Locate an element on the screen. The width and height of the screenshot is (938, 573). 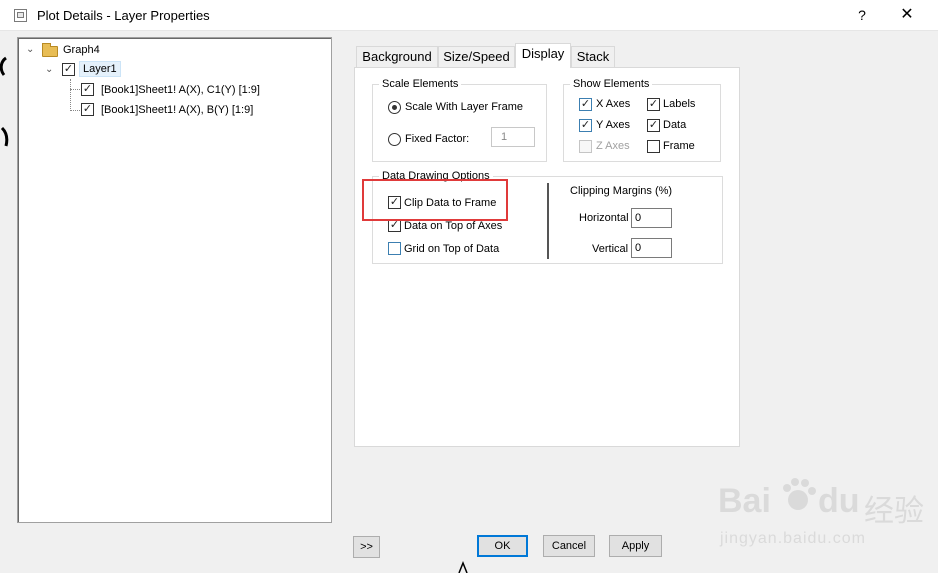
collapse-layer1-icon: ⌄ is located at coordinates (49, 70).